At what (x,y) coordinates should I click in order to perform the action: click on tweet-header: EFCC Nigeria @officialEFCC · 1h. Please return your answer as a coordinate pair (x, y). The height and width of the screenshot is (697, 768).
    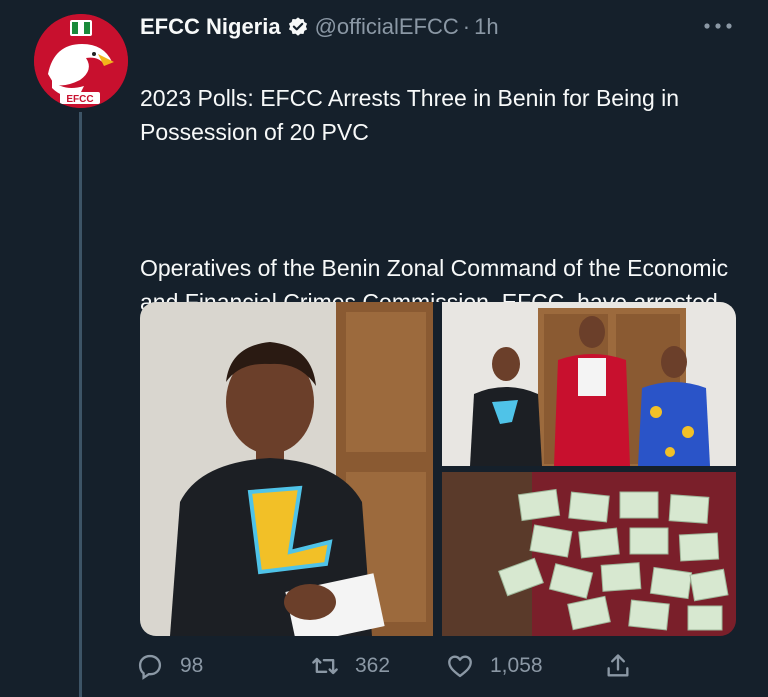
    Looking at the image, I should click on (319, 27).